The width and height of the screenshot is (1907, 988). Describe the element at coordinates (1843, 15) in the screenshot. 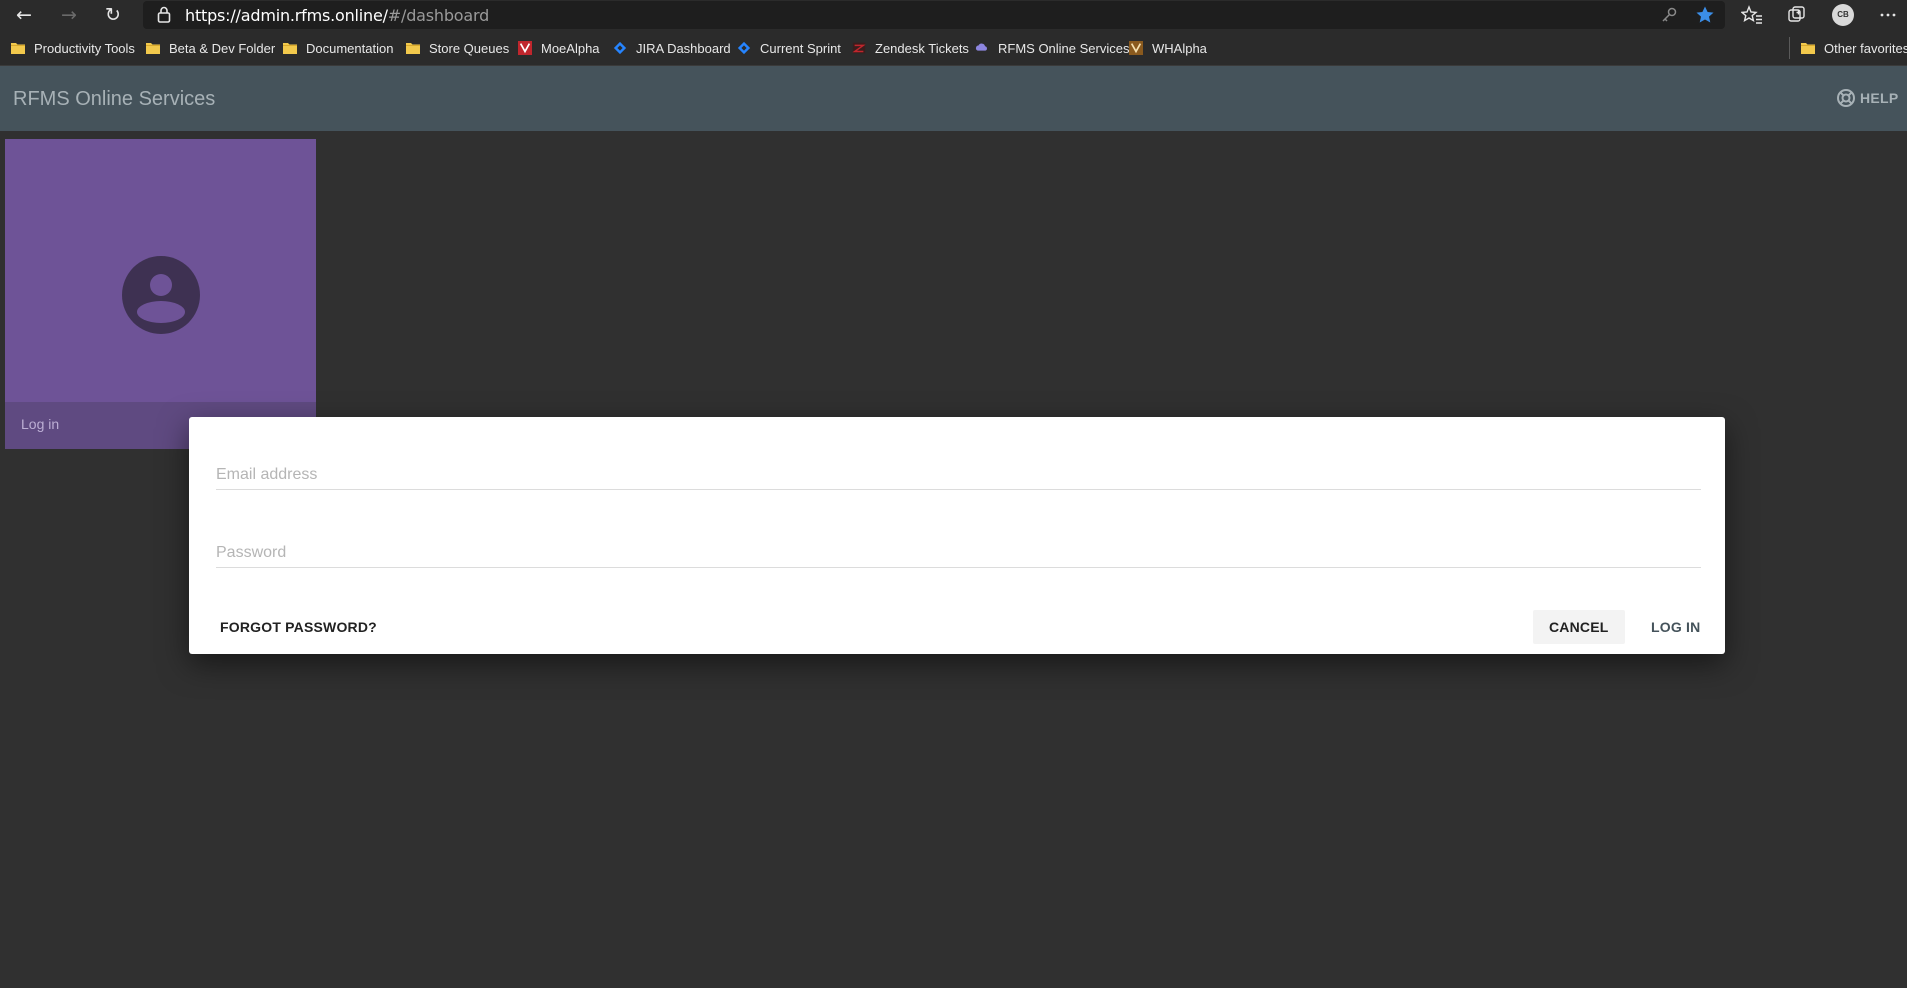

I see `profile-avatar: CB` at that location.